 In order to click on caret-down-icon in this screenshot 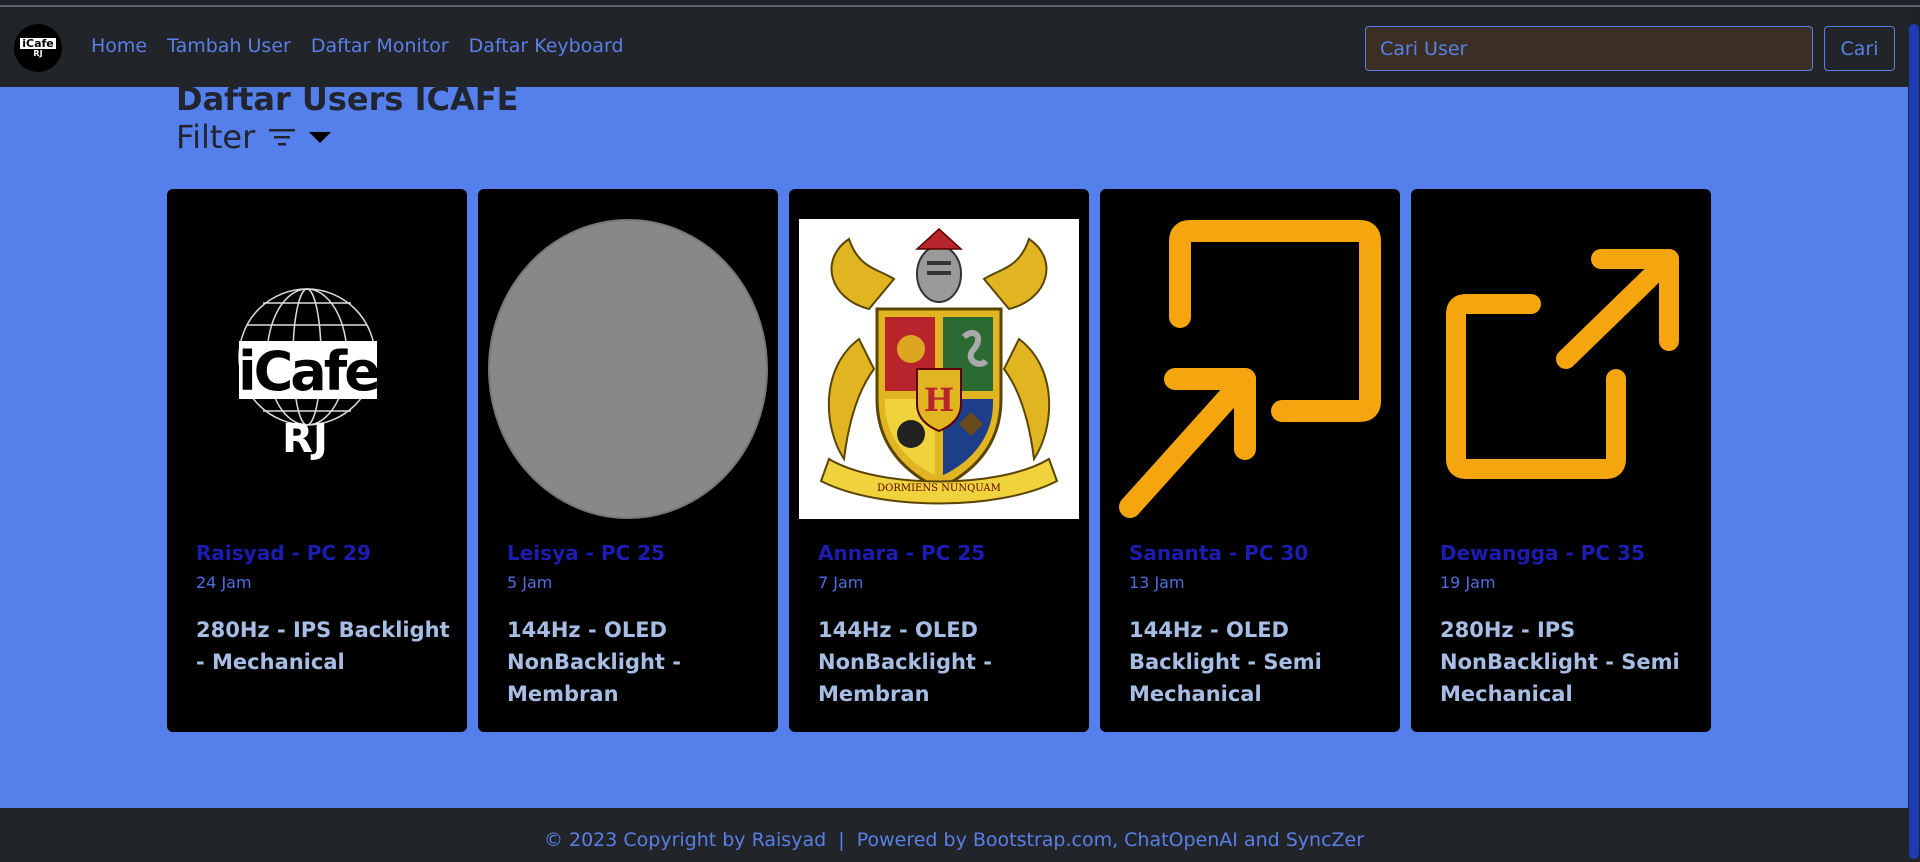, I will do `click(320, 137)`.